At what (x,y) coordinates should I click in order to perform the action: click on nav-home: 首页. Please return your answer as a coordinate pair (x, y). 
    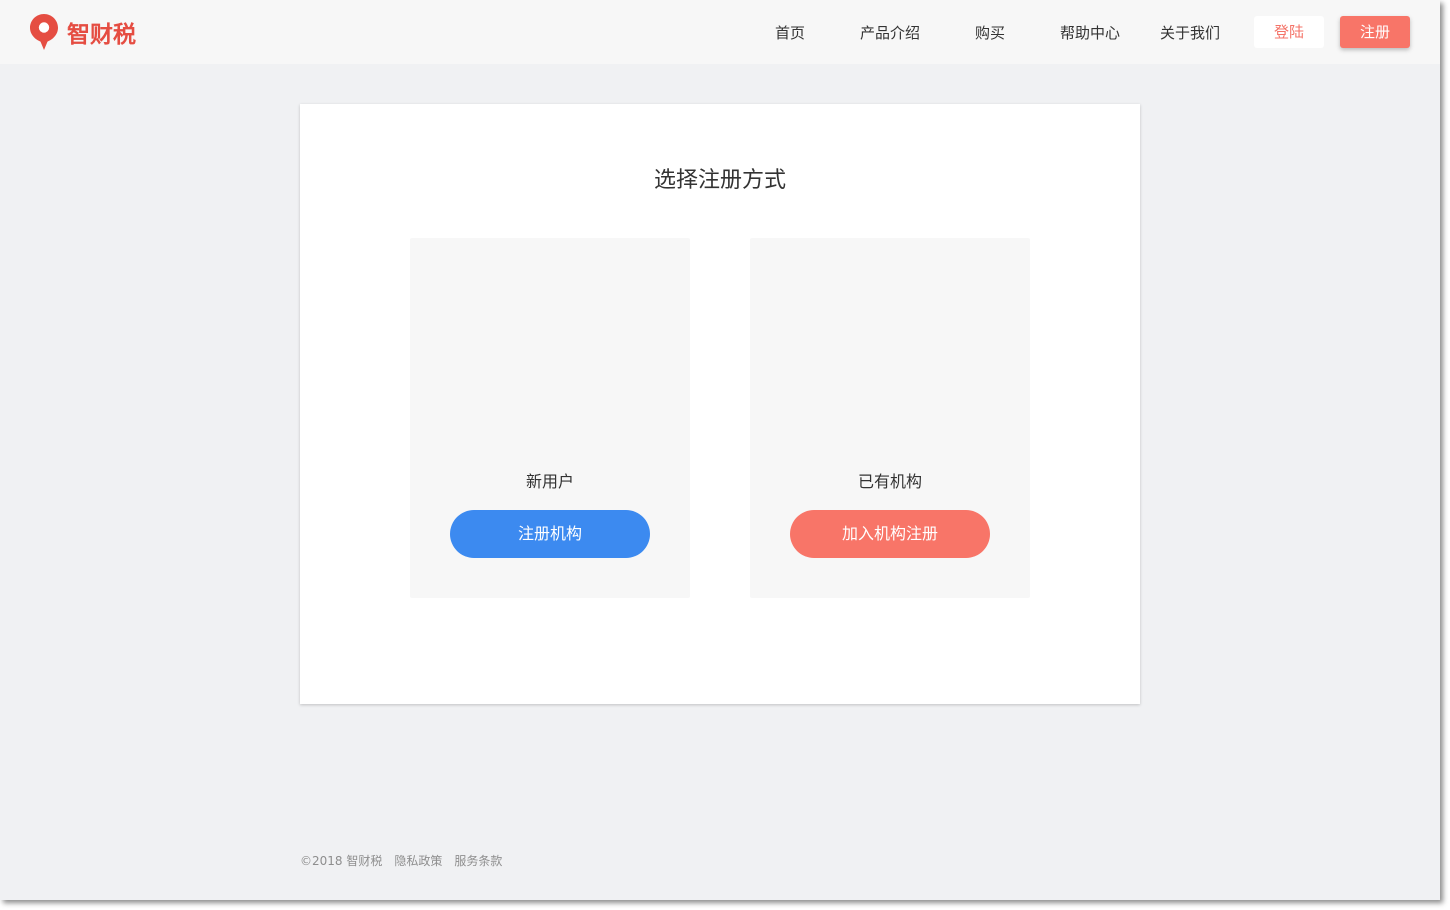
    Looking at the image, I should click on (790, 33).